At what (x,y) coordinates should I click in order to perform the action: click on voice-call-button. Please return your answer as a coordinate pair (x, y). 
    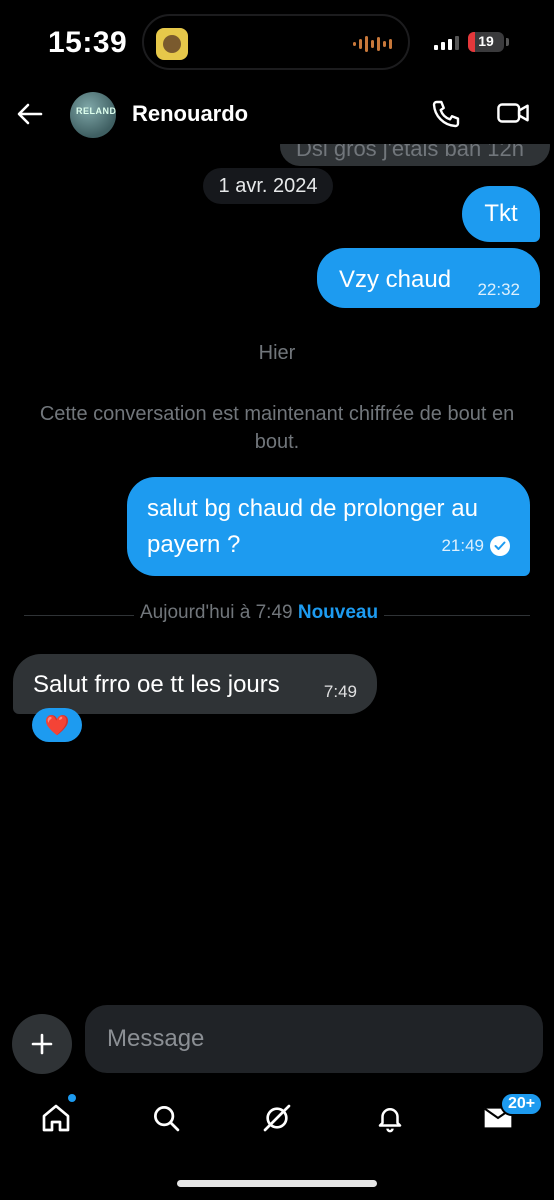
    Looking at the image, I should click on (446, 114).